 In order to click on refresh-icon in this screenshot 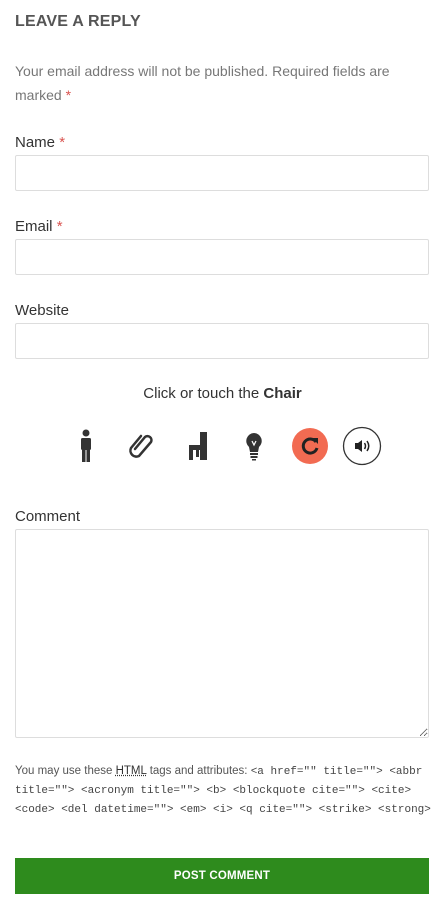, I will do `click(310, 446)`.